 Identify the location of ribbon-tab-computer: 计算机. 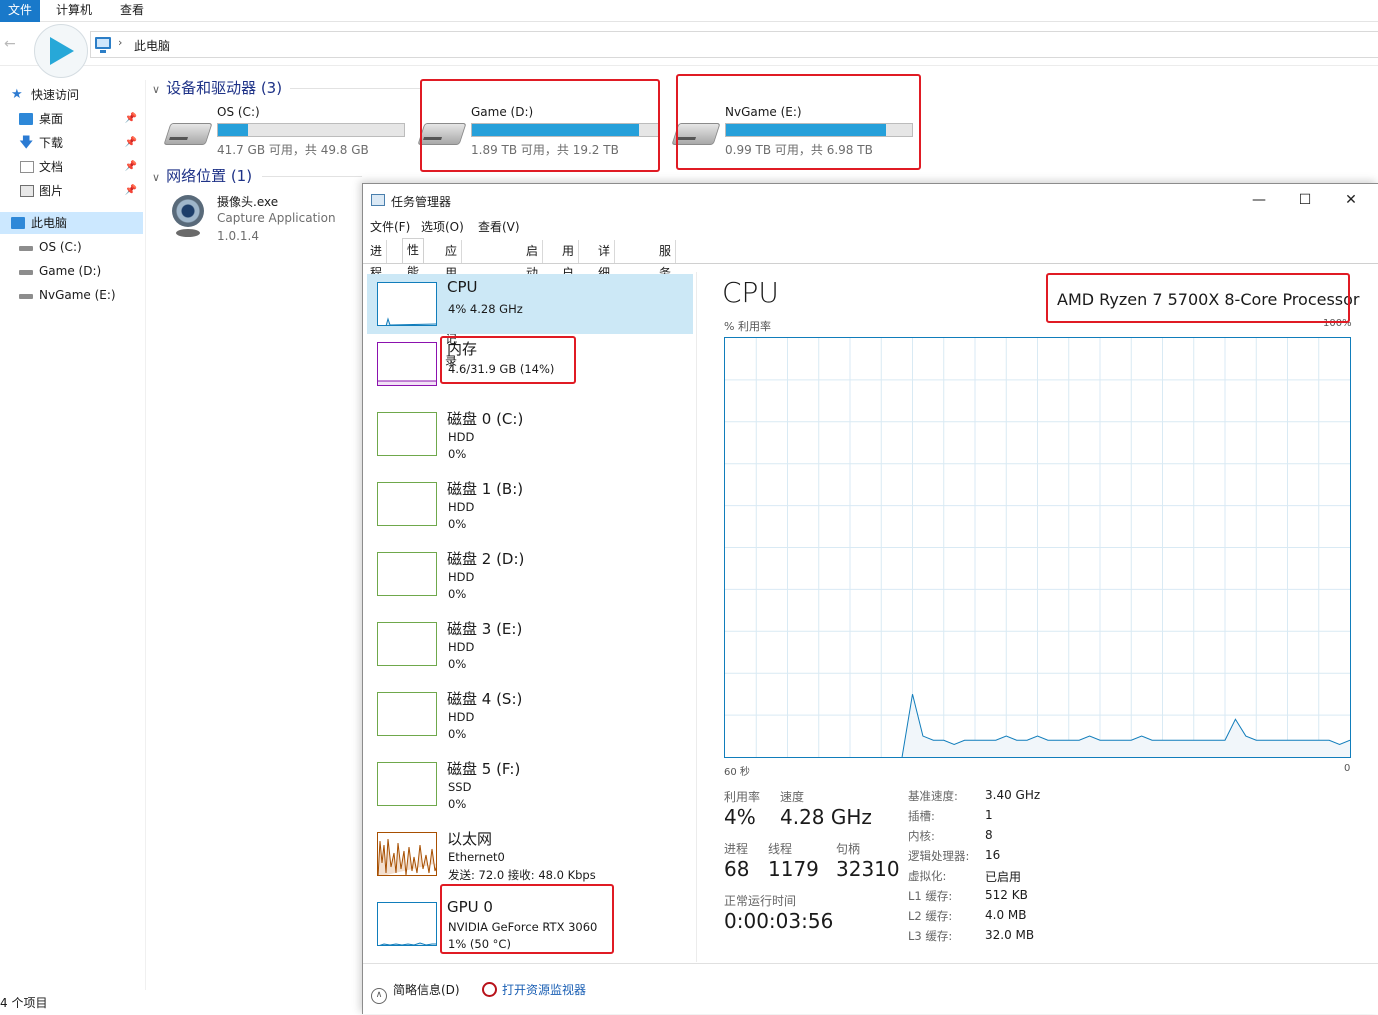
(74, 11).